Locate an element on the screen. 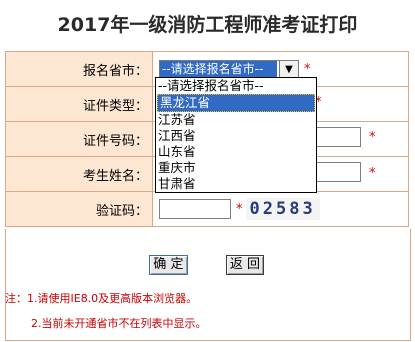  province-label: 报名省市： is located at coordinates (79, 69).